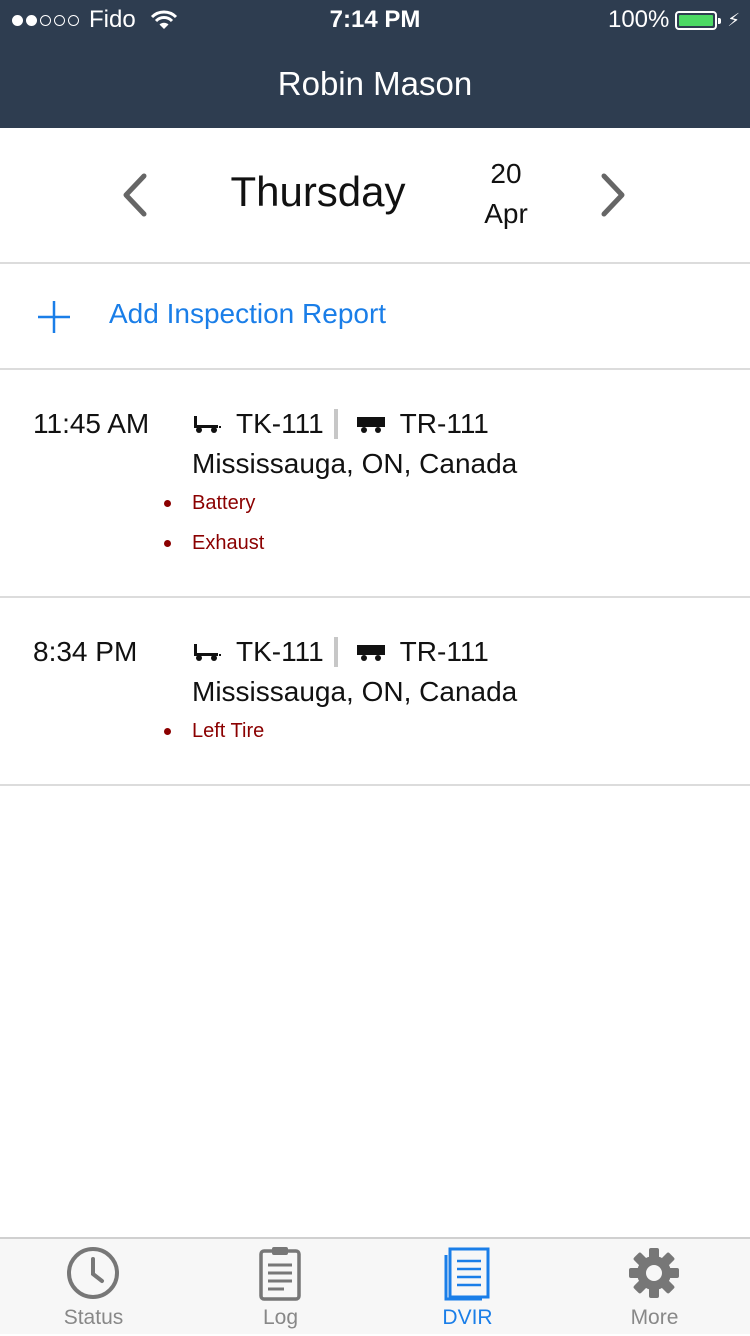 This screenshot has height=1336, width=750. What do you see at coordinates (85, 651) in the screenshot?
I see `report-time: 8:34 PM` at bounding box center [85, 651].